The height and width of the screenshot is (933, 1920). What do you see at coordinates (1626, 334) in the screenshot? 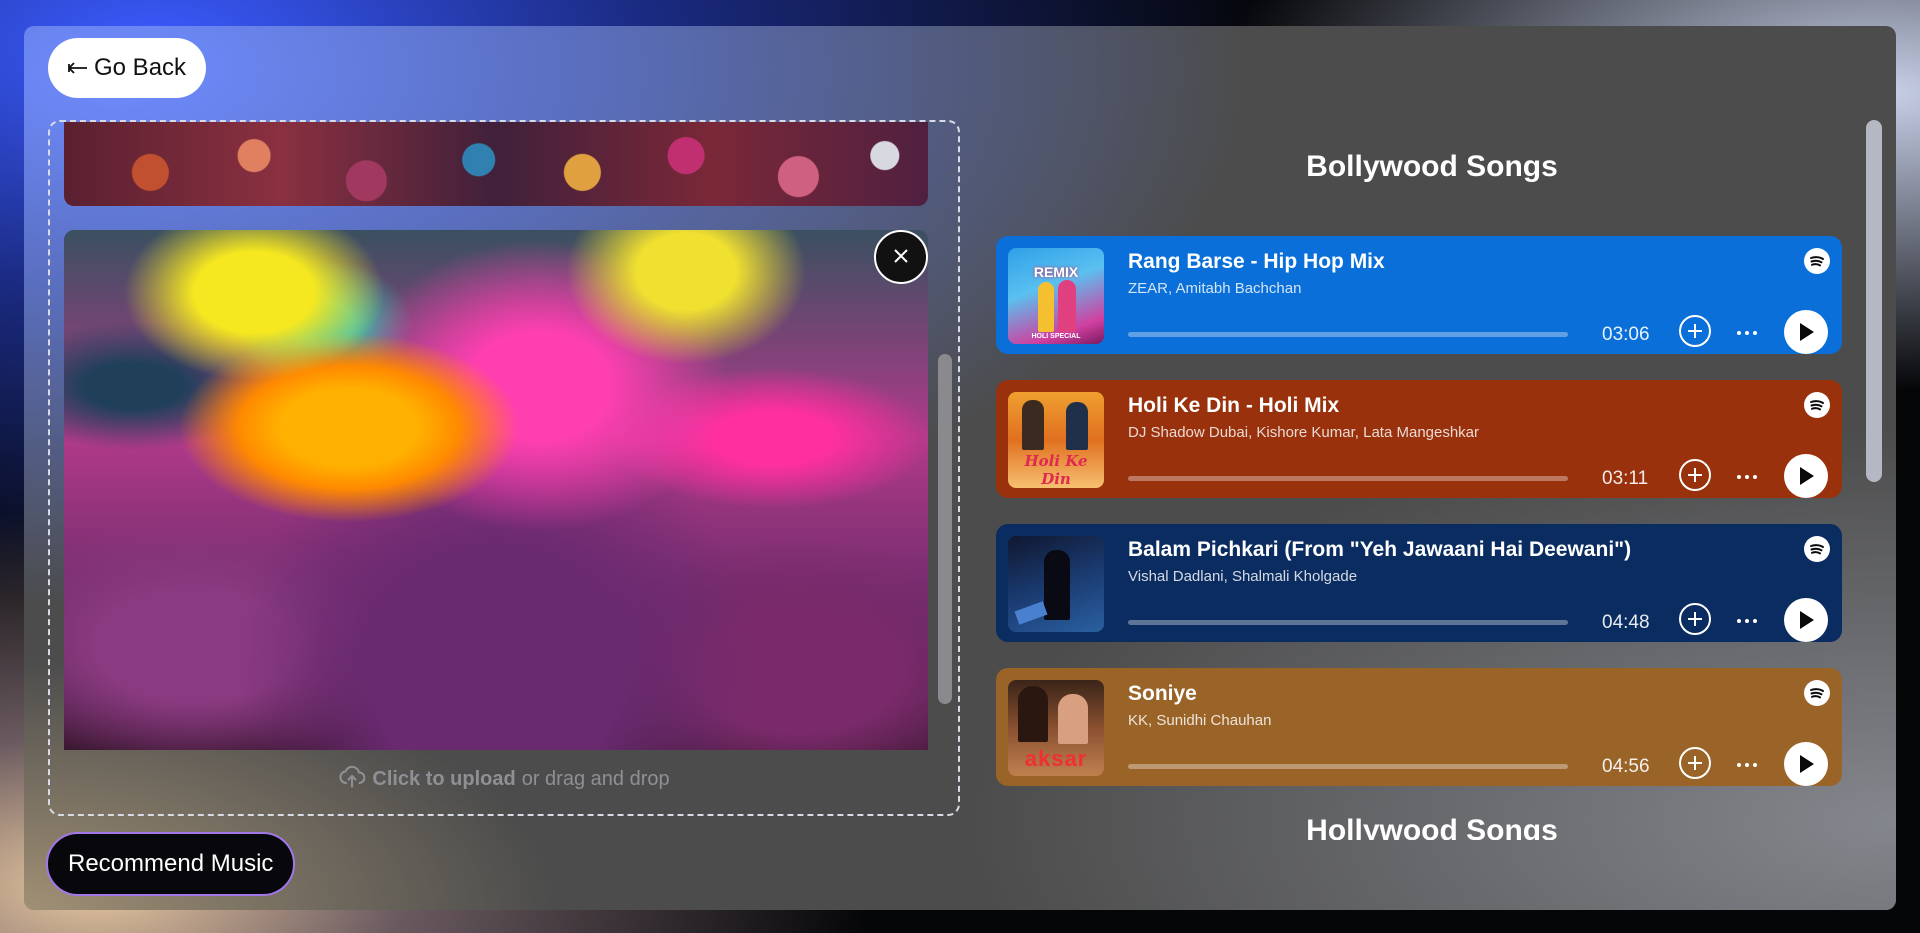
I see `song-duration: 03:06` at bounding box center [1626, 334].